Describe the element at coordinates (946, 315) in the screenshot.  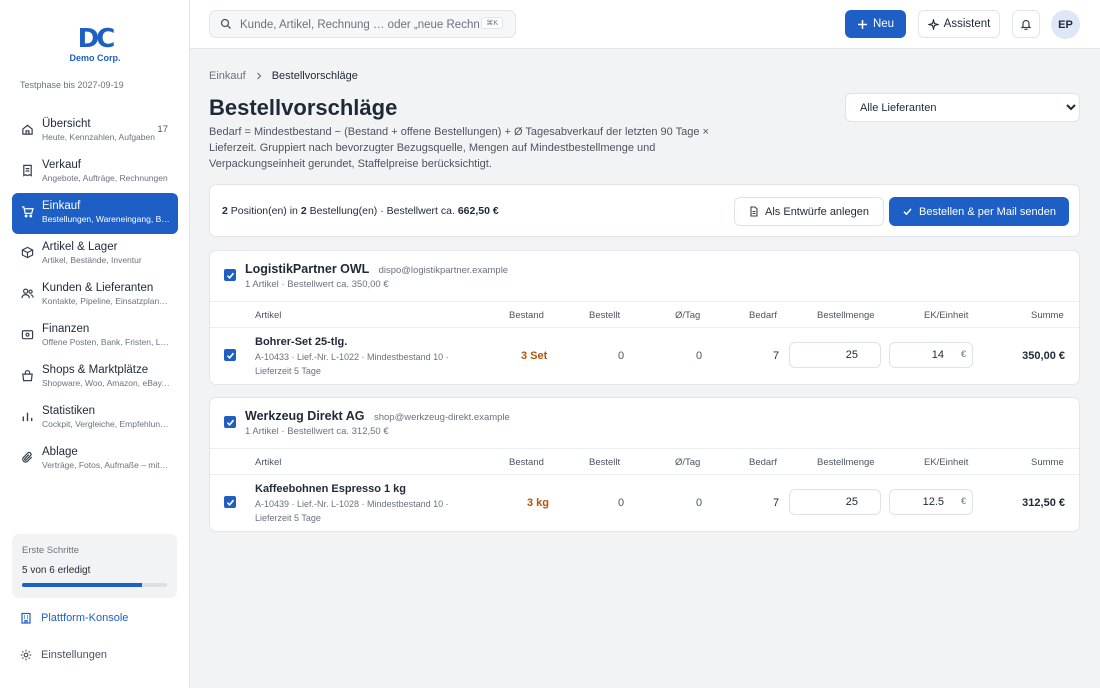
I see `column-header-ek-einheit: EK/Einheit` at that location.